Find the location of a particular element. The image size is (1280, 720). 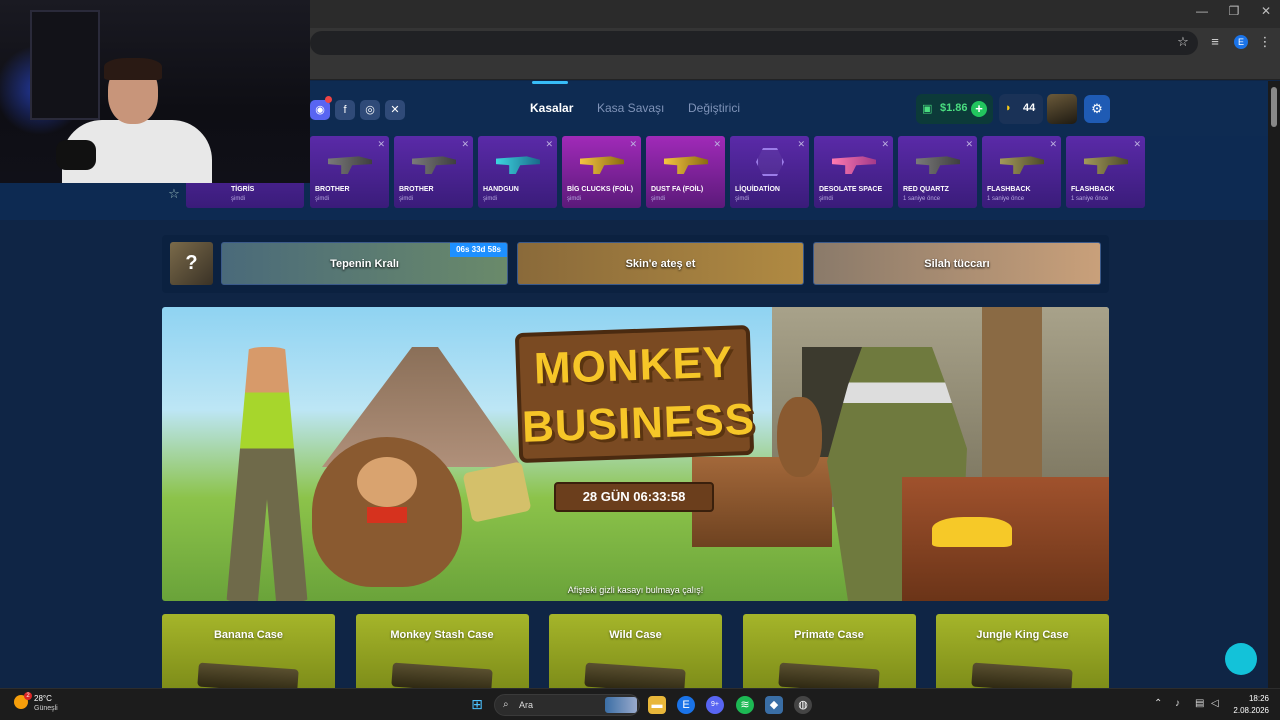

instagram-icon: ◎ is located at coordinates (370, 110).